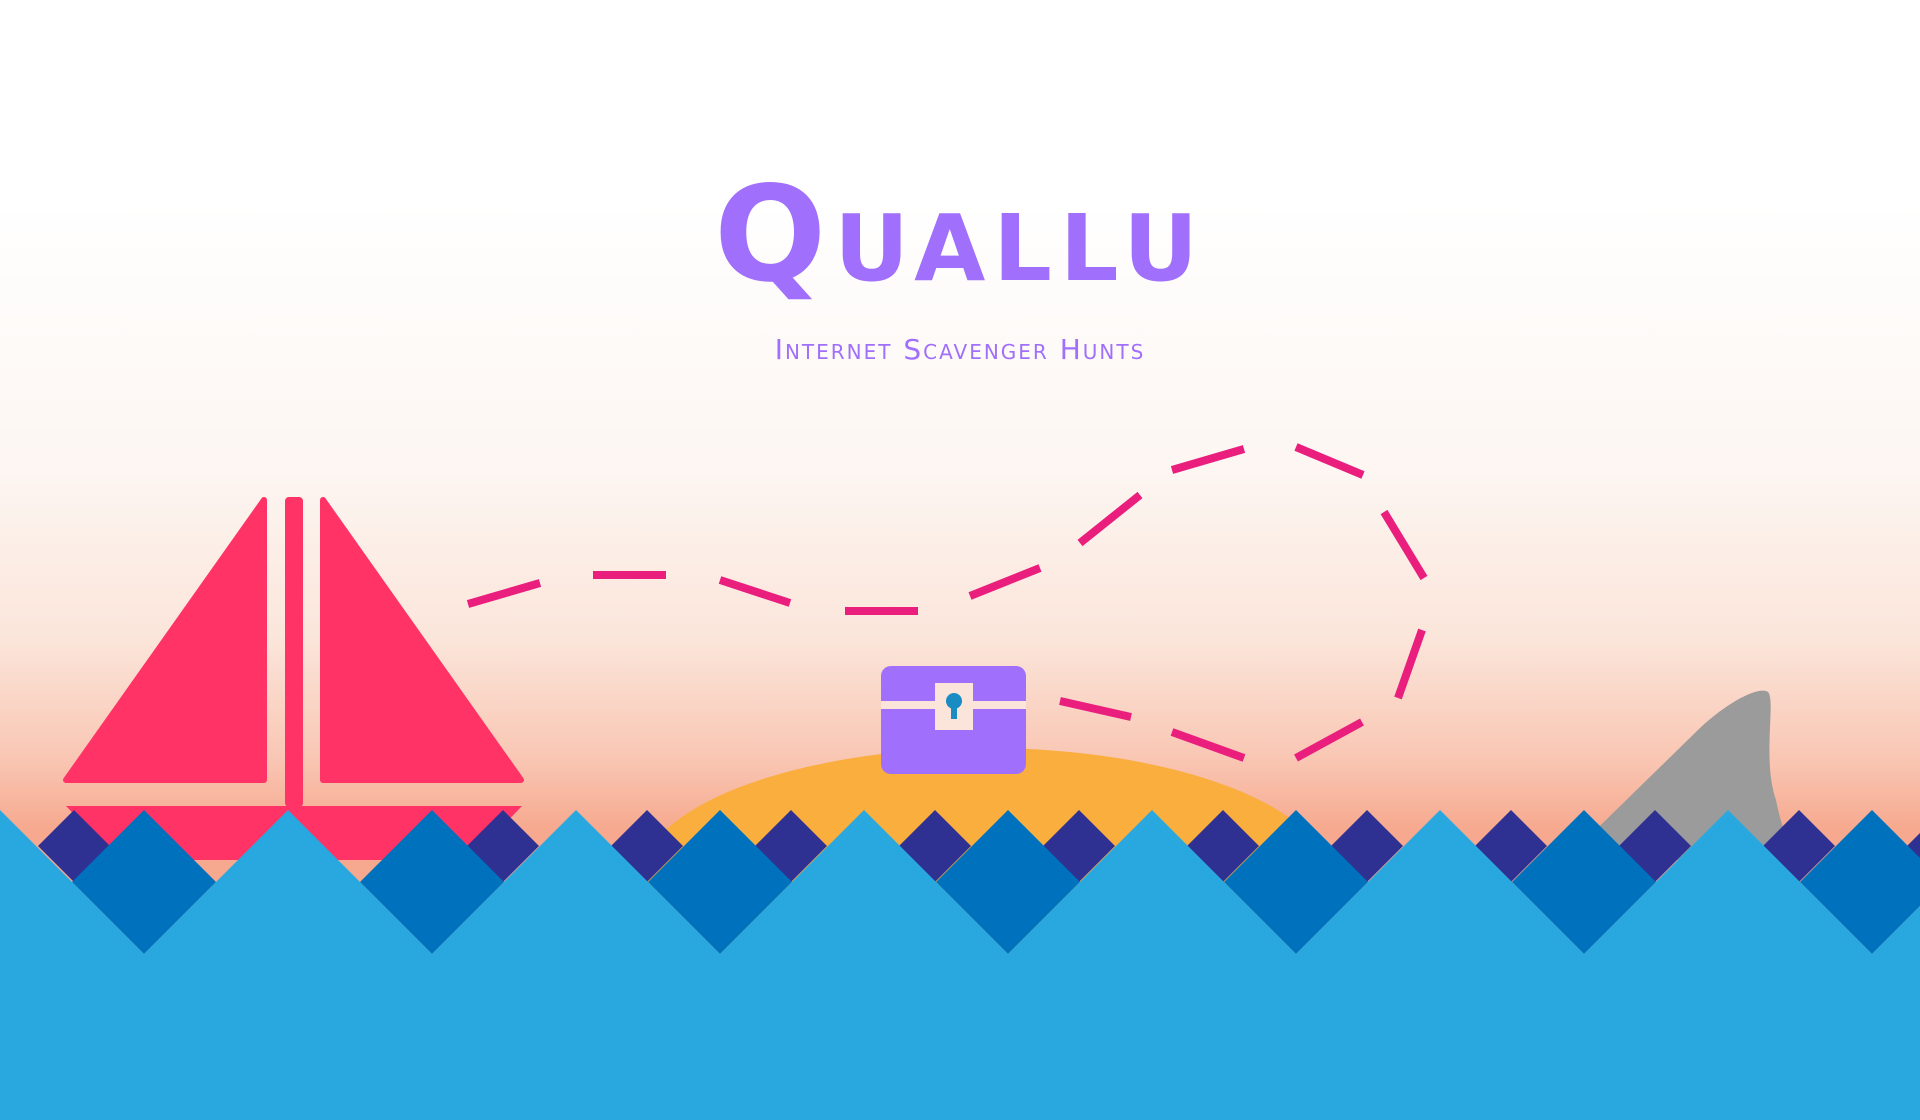 The height and width of the screenshot is (1120, 1920). What do you see at coordinates (960, 349) in the screenshot?
I see `brand-subtitle: Internet Scavenger Hunts` at bounding box center [960, 349].